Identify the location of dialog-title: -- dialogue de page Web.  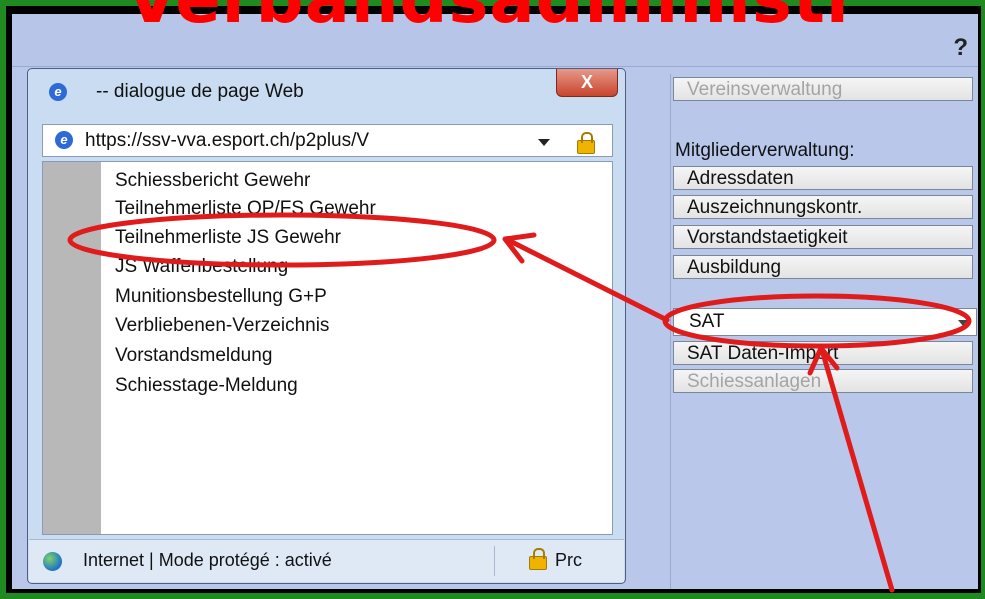
(200, 91).